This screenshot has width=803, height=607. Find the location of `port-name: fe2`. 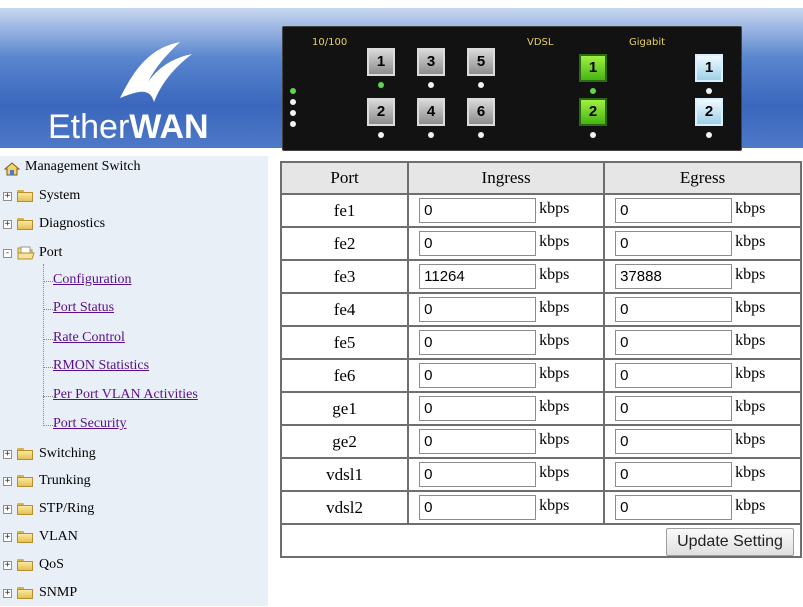

port-name: fe2 is located at coordinates (344, 243).